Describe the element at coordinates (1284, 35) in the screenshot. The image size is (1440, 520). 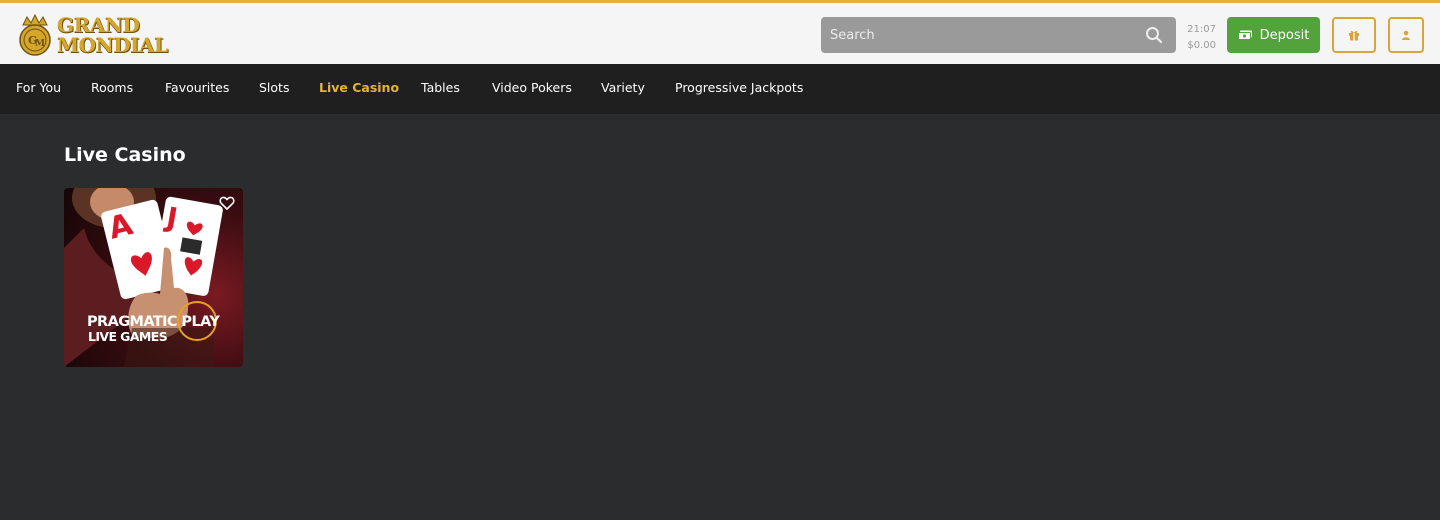
I see `deposit-label: Deposit` at that location.